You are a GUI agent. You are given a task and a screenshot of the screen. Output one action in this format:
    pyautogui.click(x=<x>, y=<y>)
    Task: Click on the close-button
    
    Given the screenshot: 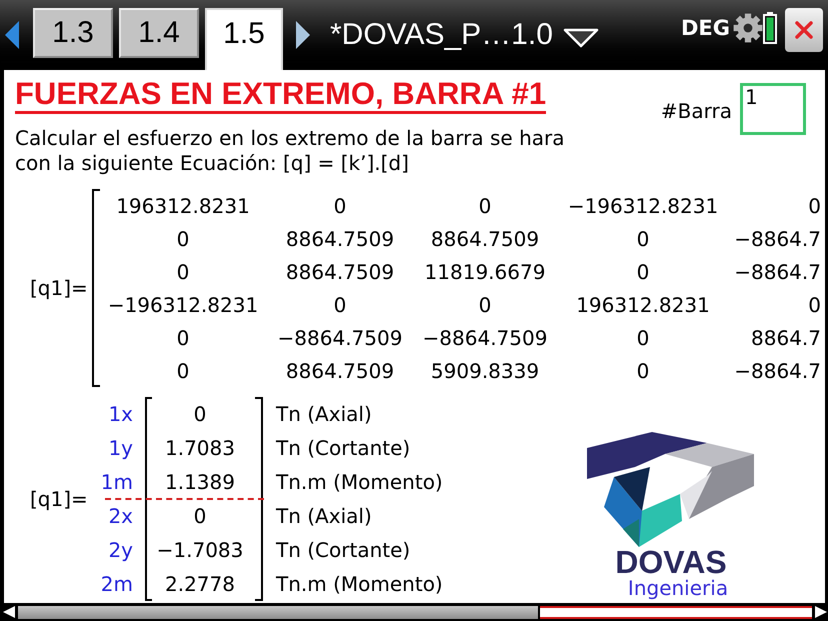 What is the action you would take?
    pyautogui.click(x=804, y=30)
    